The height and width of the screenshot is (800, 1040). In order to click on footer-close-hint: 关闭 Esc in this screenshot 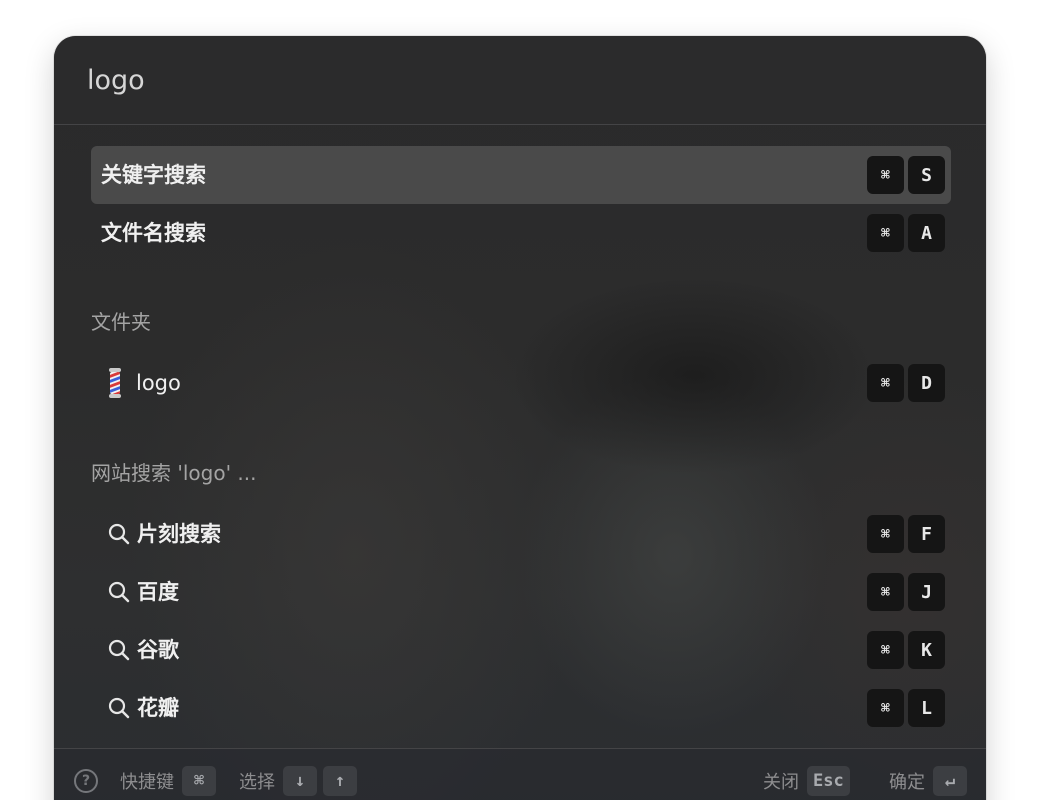, I will do `click(806, 774)`.